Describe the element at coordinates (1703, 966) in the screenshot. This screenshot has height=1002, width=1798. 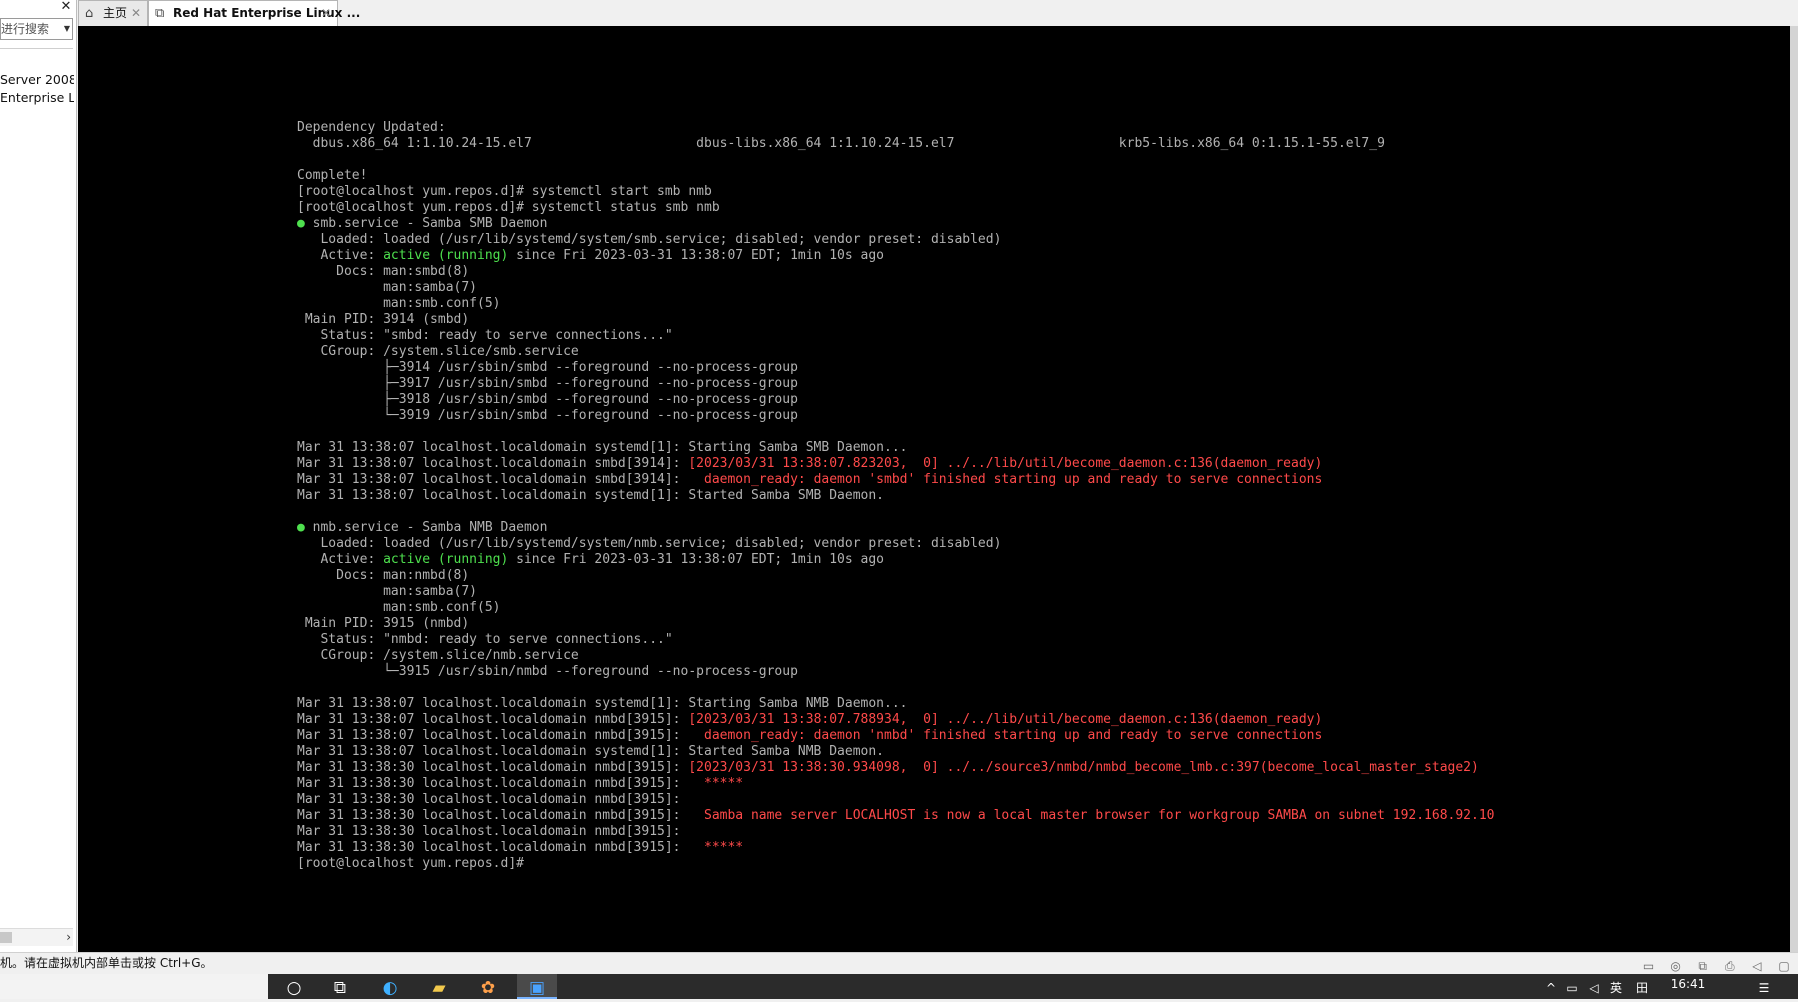
I see `network-adapter-icon: ⧉` at that location.